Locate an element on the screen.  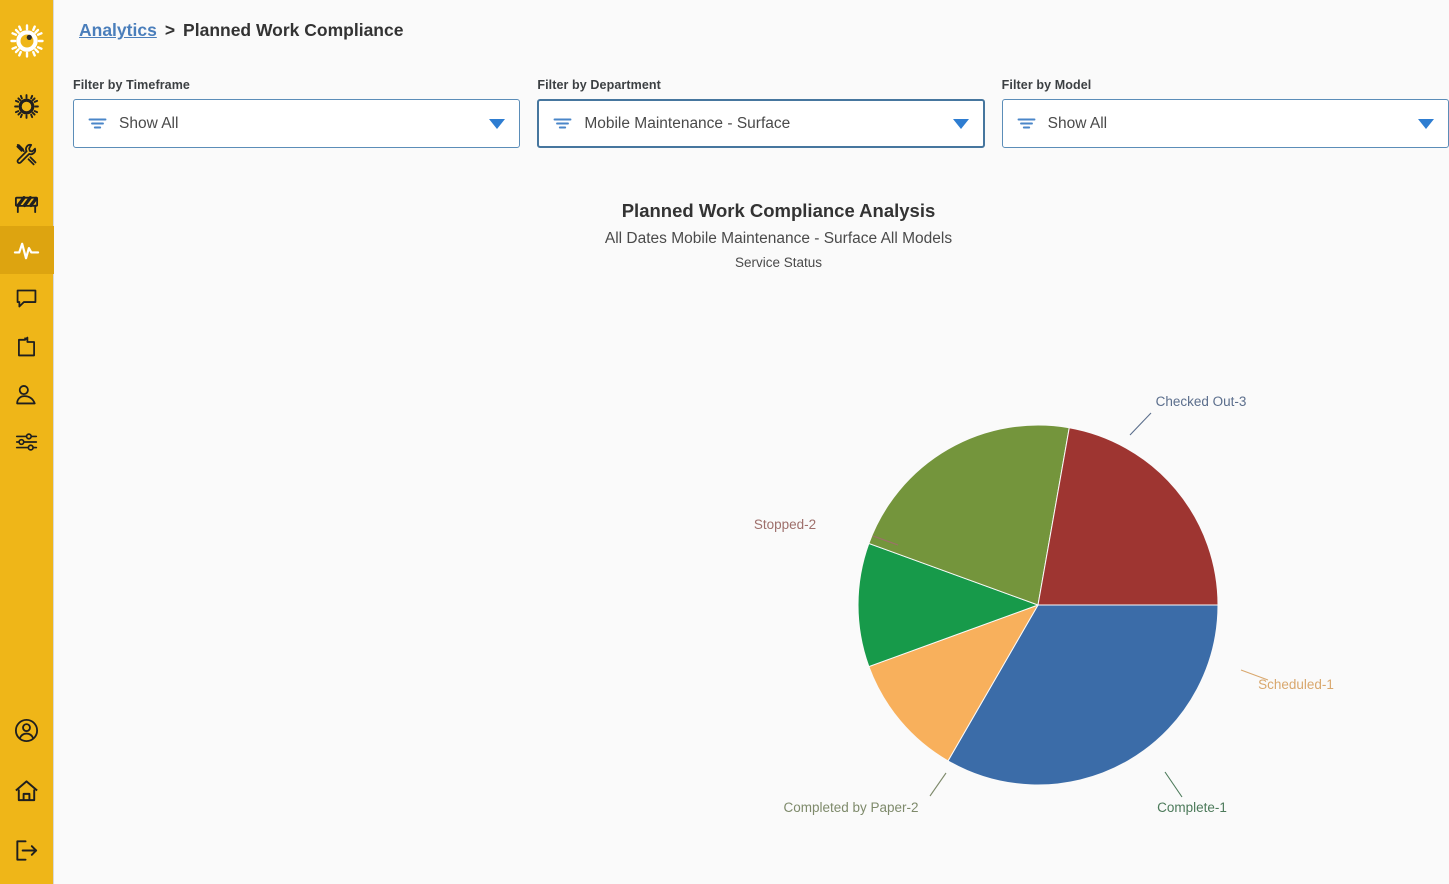
sun-gear-logo-icon is located at coordinates (26, 41).